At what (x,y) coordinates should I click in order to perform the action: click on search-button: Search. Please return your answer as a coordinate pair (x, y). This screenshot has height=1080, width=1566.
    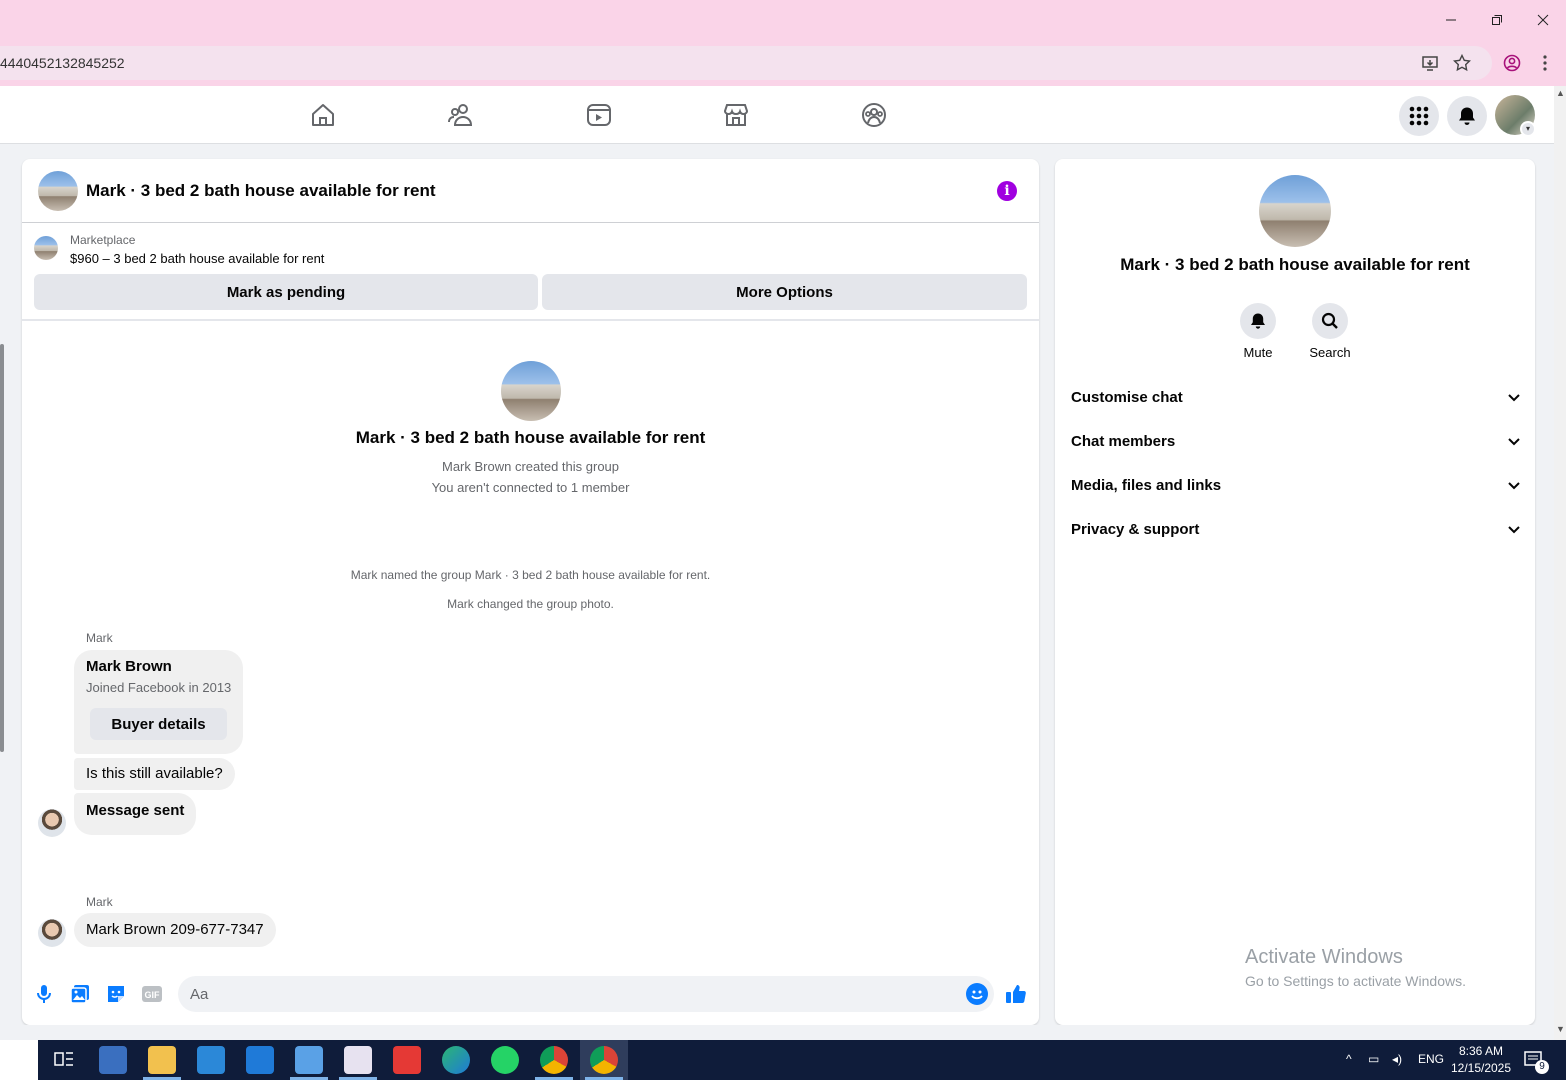
    Looking at the image, I should click on (1330, 331).